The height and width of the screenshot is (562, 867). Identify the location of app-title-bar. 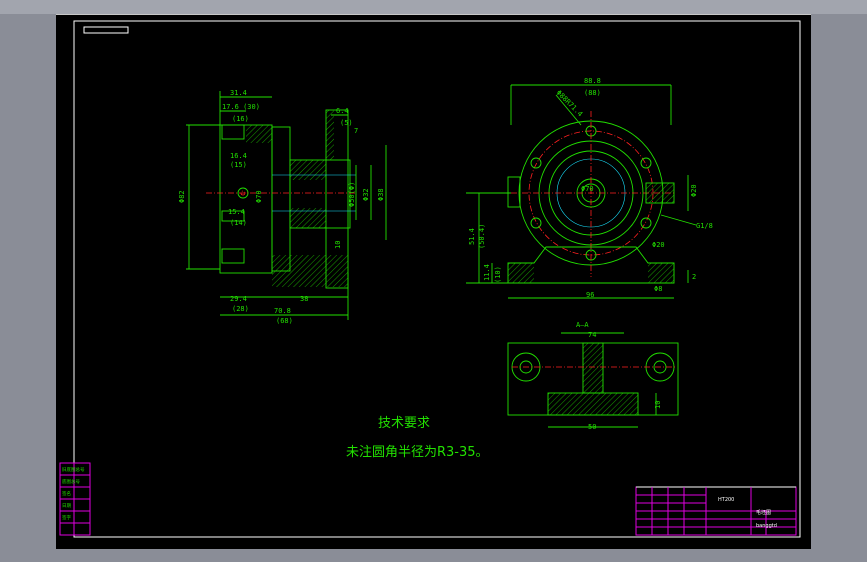
(433, 7).